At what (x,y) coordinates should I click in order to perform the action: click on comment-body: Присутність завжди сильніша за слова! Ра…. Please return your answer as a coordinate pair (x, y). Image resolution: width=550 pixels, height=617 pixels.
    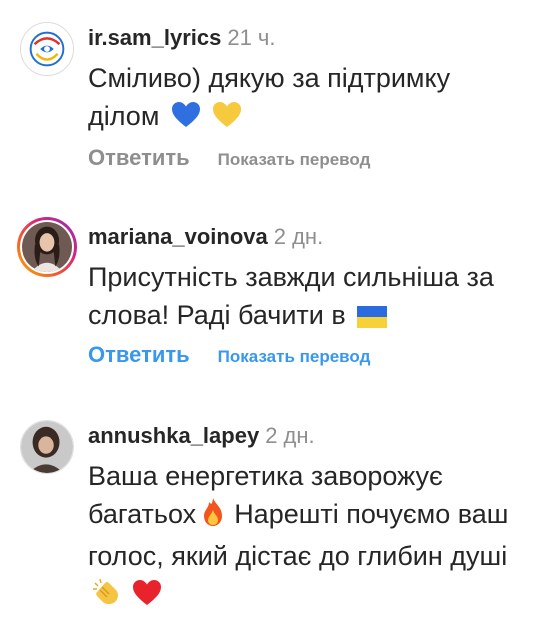
    Looking at the image, I should click on (291, 296).